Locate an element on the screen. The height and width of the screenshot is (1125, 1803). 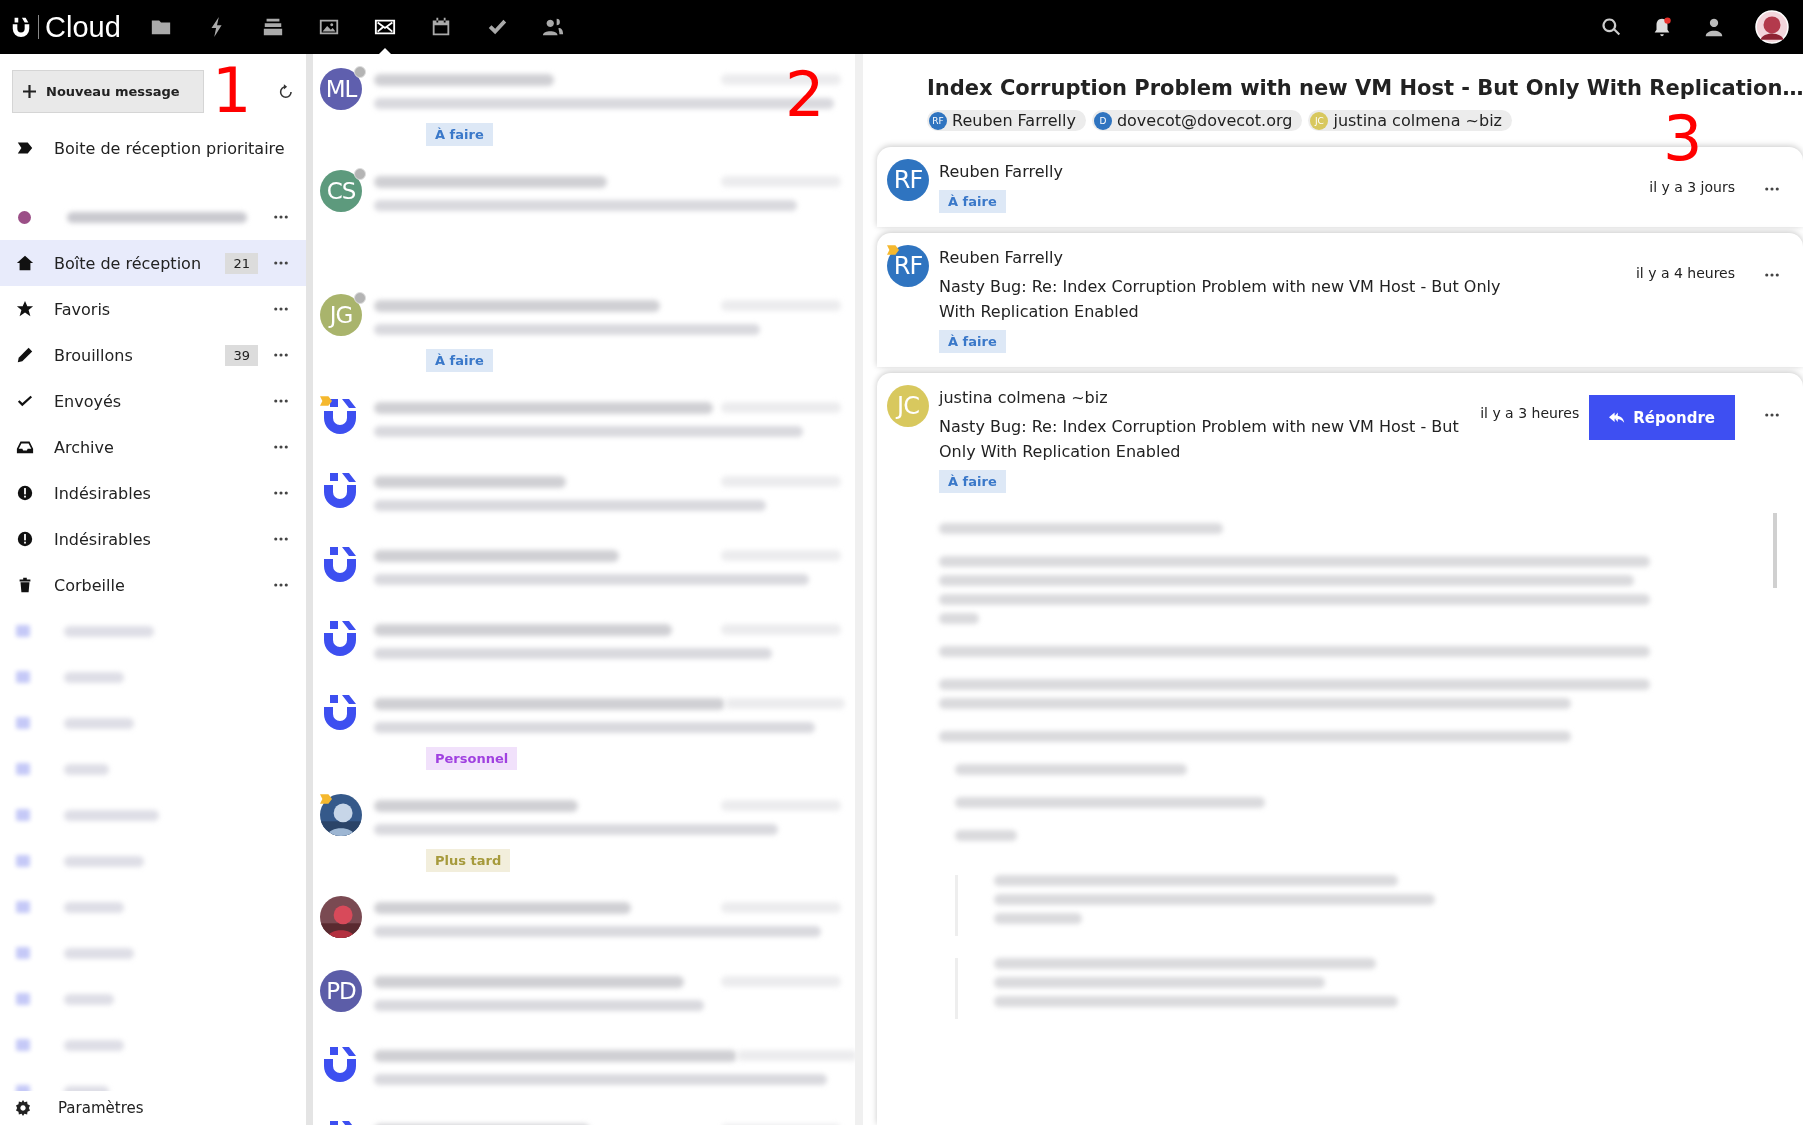
avatar: JC is located at coordinates (908, 406).